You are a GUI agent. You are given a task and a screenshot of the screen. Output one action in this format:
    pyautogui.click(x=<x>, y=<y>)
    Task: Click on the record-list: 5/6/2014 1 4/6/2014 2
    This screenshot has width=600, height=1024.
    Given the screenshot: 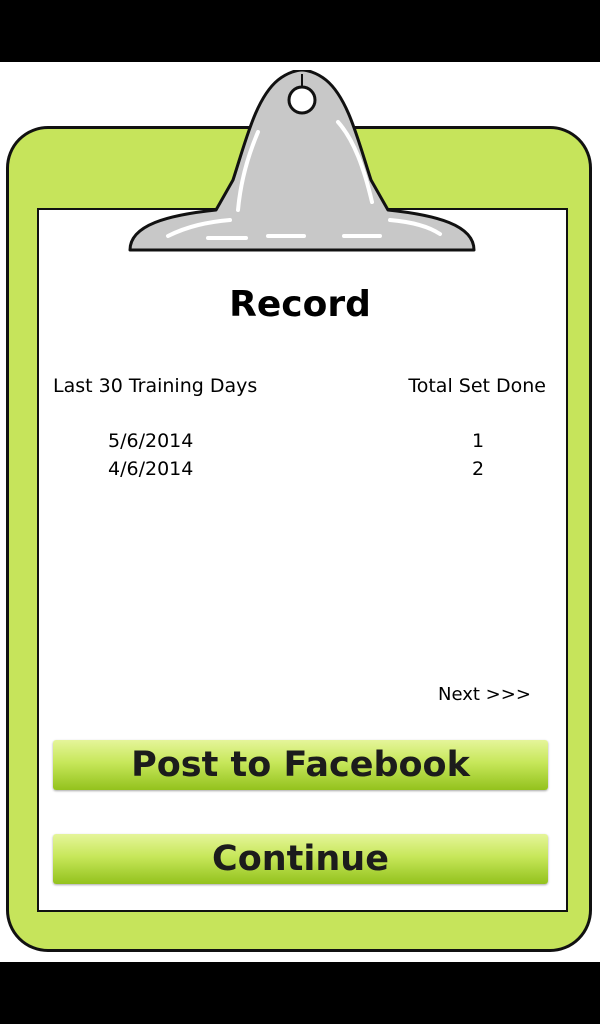 What is the action you would take?
    pyautogui.click(x=300, y=458)
    